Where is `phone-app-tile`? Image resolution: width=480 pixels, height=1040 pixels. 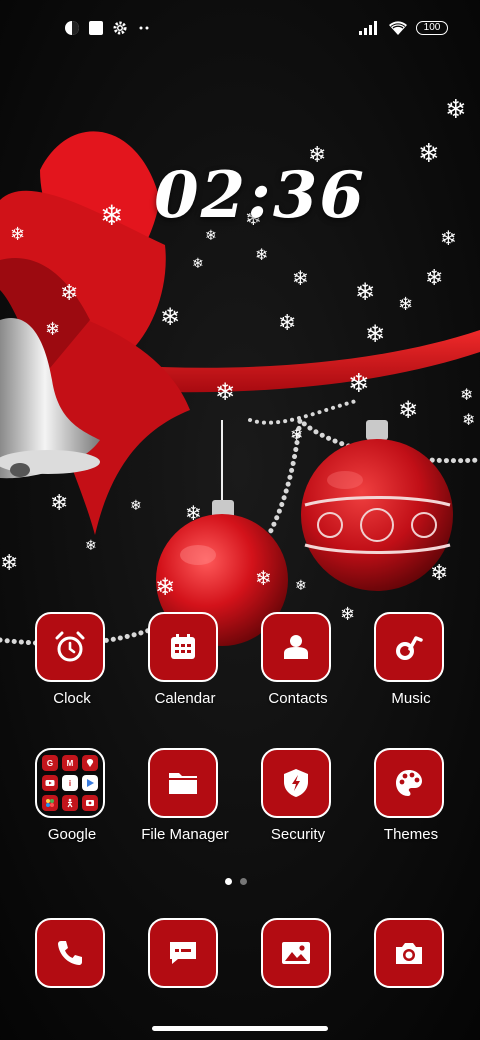
phone-app-tile is located at coordinates (70, 953).